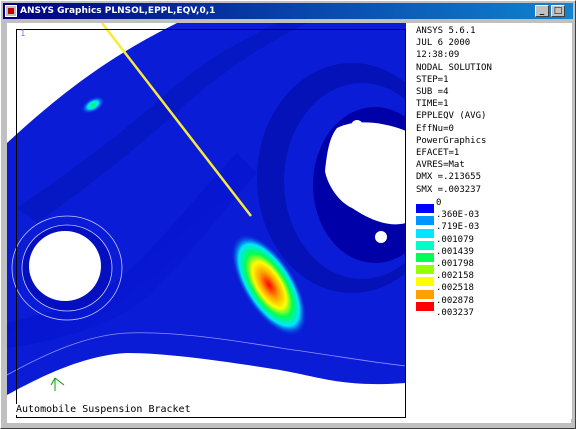 The width and height of the screenshot is (576, 429). I want to click on info-line: JUL 6 2000, so click(443, 43).